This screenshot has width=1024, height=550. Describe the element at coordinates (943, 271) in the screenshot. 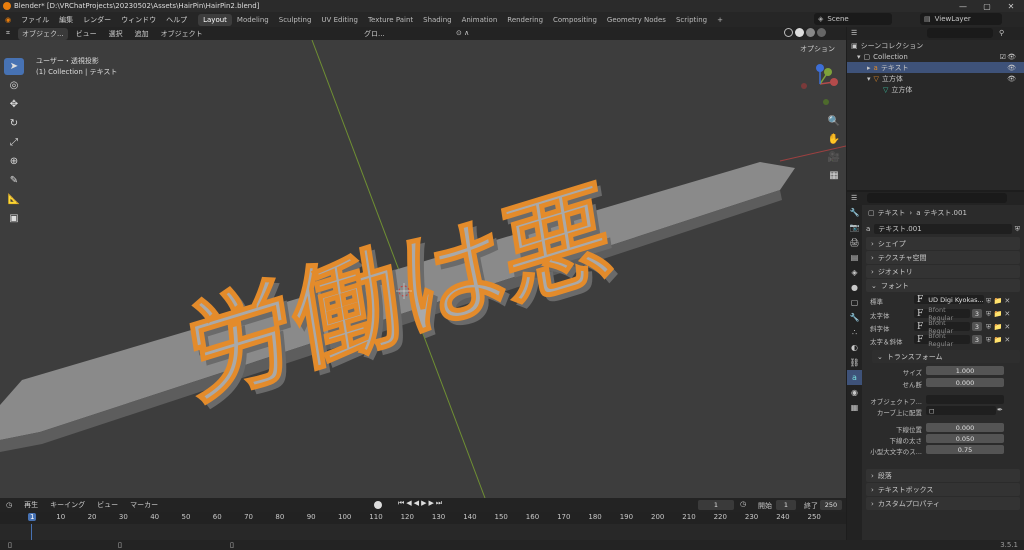

I see `panel-geometry: › ジオメトリ` at that location.